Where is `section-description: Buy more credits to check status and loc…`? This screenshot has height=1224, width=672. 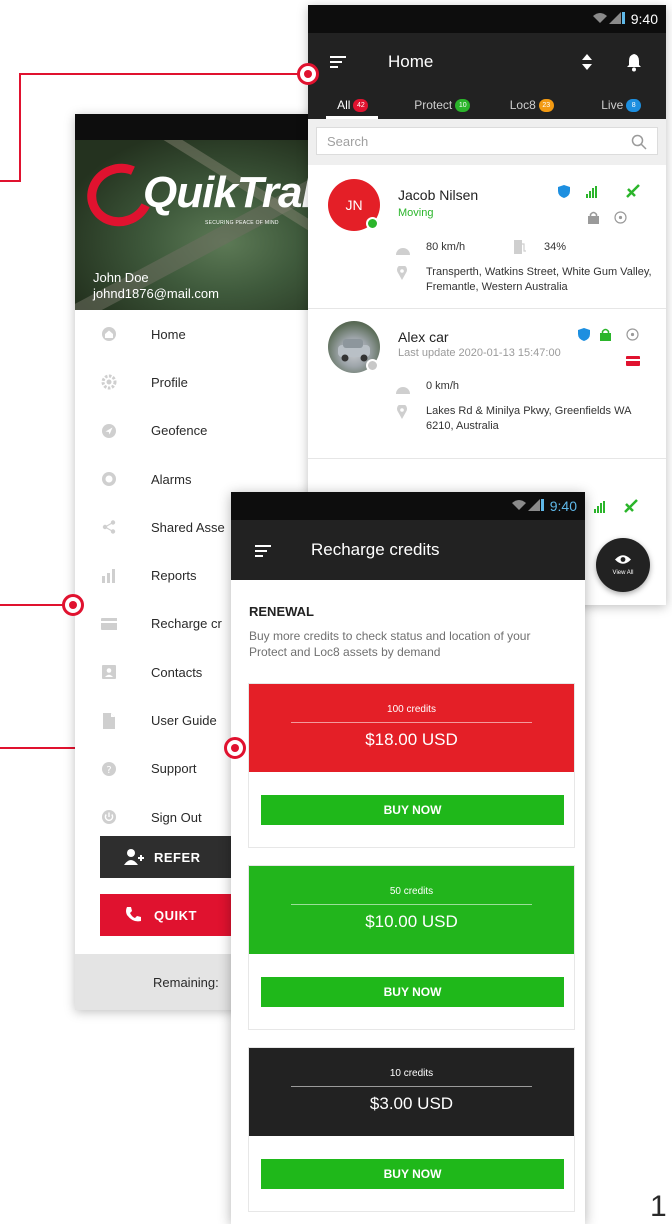 section-description: Buy more credits to check status and loc… is located at coordinates (390, 644).